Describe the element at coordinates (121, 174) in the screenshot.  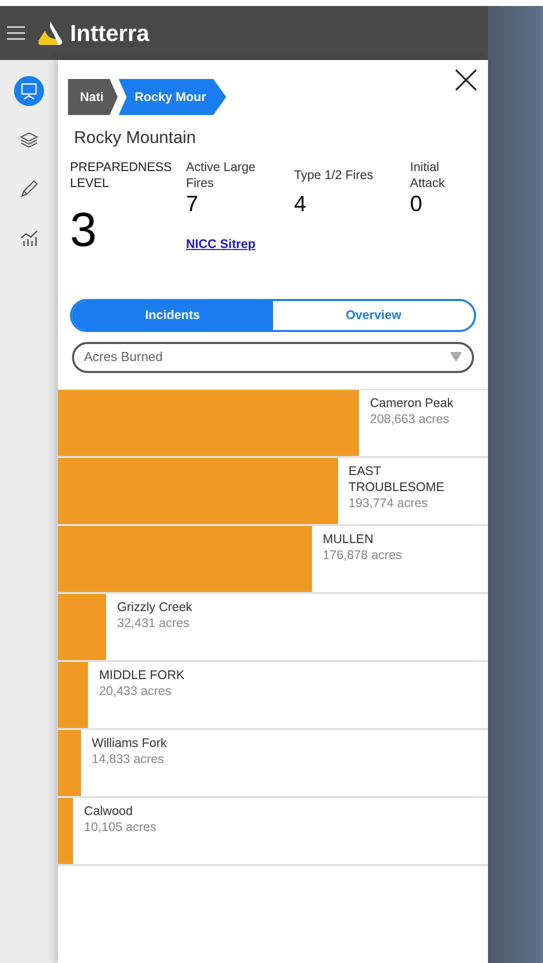
I see `preparedness-label: PREPAREDNESS LEVEL` at that location.